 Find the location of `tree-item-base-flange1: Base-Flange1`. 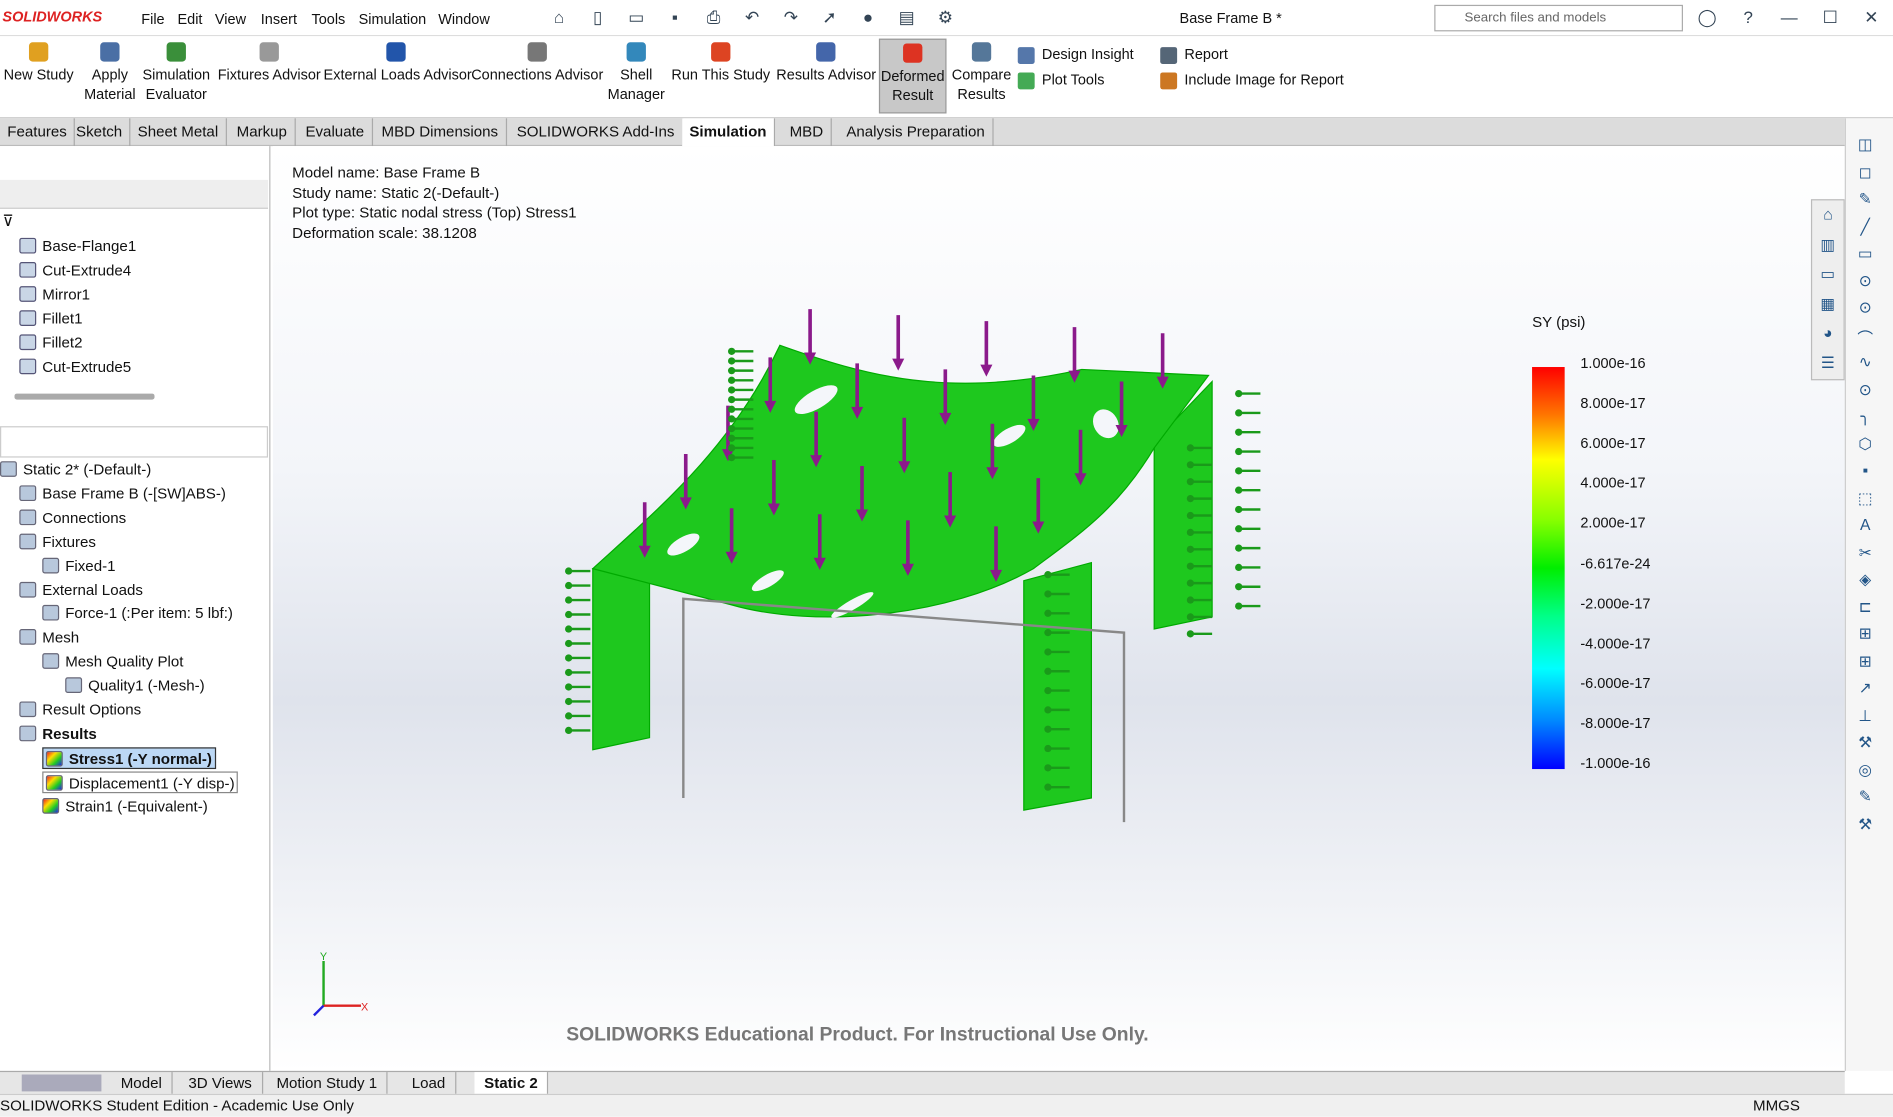

tree-item-base-flange1: Base-Flange1 is located at coordinates (77, 246).